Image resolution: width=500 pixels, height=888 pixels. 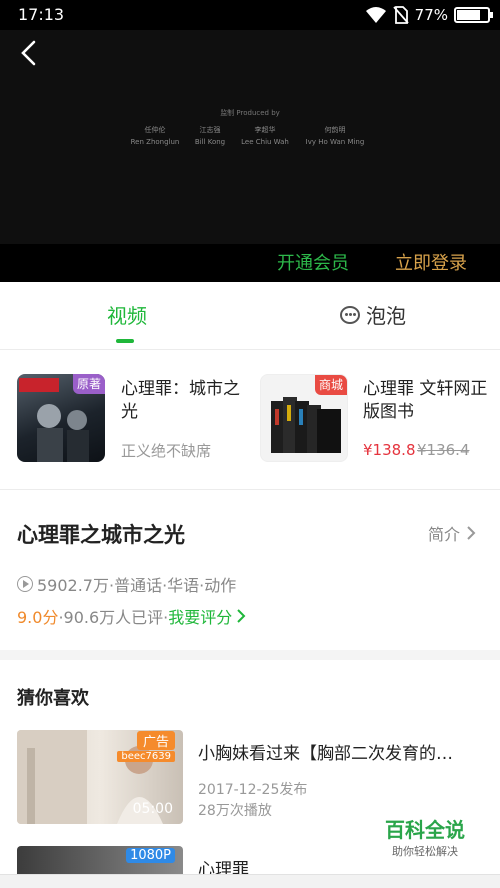 I want to click on play-count-icon, so click(x=25, y=584).